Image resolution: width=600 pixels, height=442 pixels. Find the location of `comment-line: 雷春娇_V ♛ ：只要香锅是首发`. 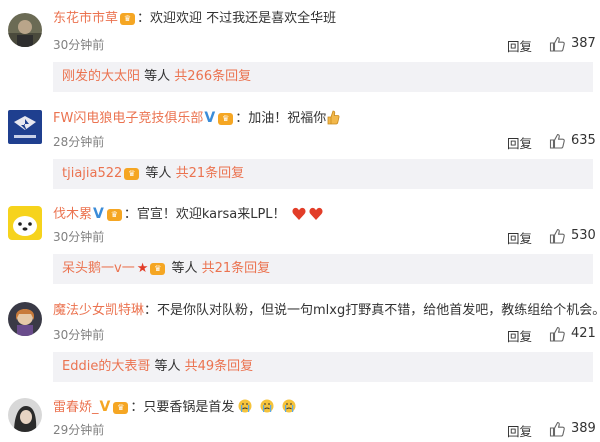

comment-line: 雷春娇_V ♛ ：只要香锅是首发 is located at coordinates (175, 409).